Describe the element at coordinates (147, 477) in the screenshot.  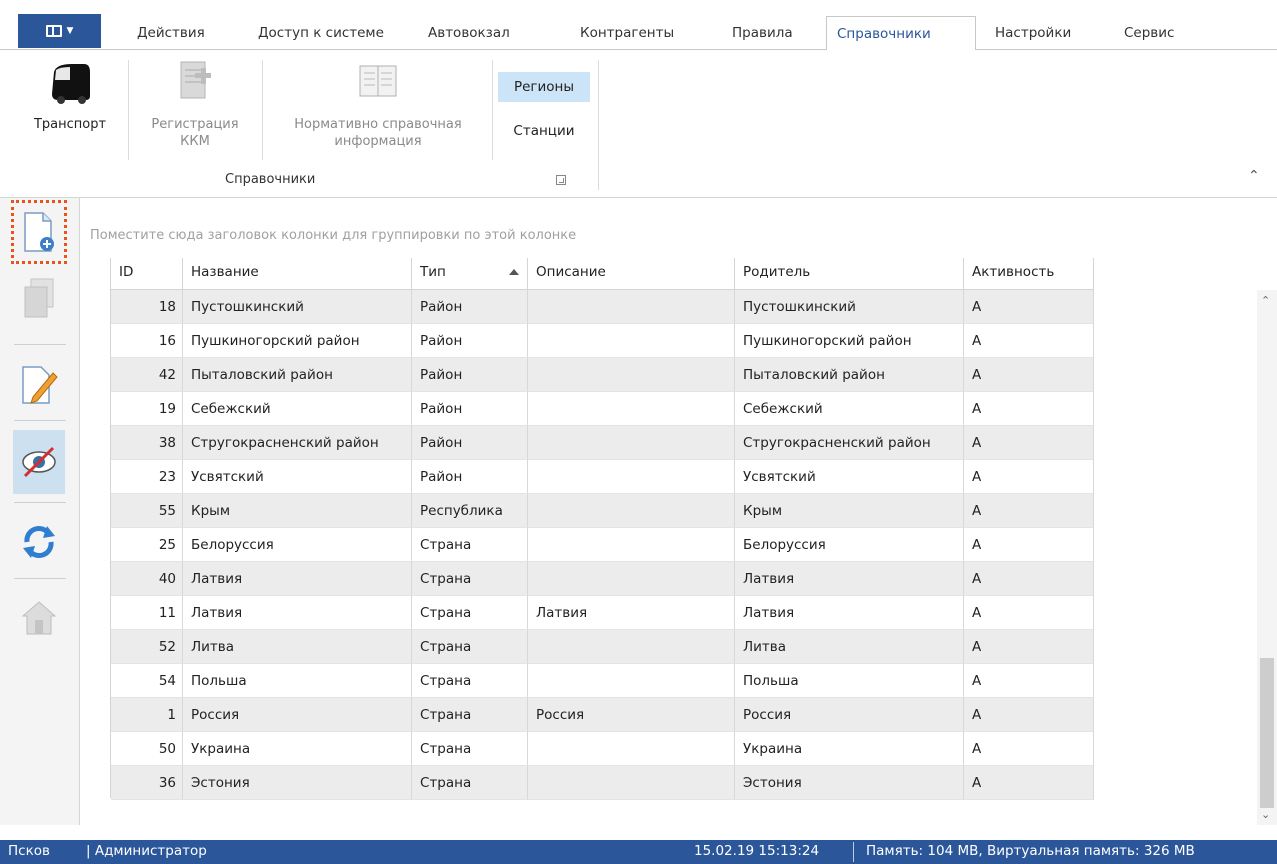
I see `cell-id: 23` at that location.